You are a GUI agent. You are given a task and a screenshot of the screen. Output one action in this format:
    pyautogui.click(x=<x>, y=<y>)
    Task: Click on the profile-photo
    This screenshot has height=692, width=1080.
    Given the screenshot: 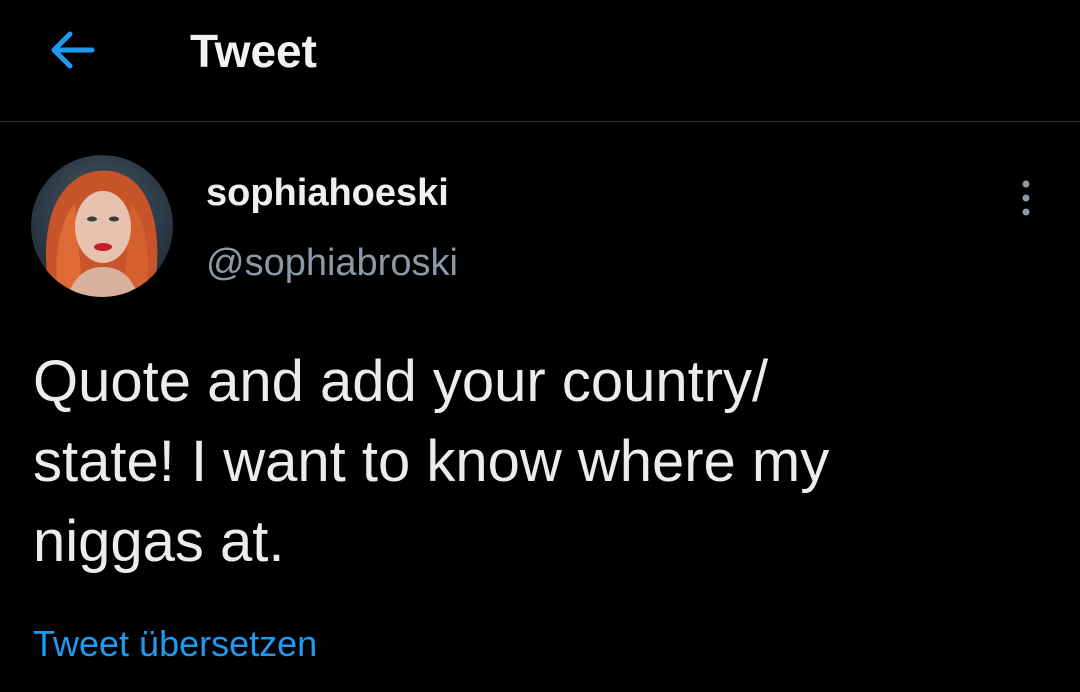 What is the action you would take?
    pyautogui.click(x=102, y=226)
    